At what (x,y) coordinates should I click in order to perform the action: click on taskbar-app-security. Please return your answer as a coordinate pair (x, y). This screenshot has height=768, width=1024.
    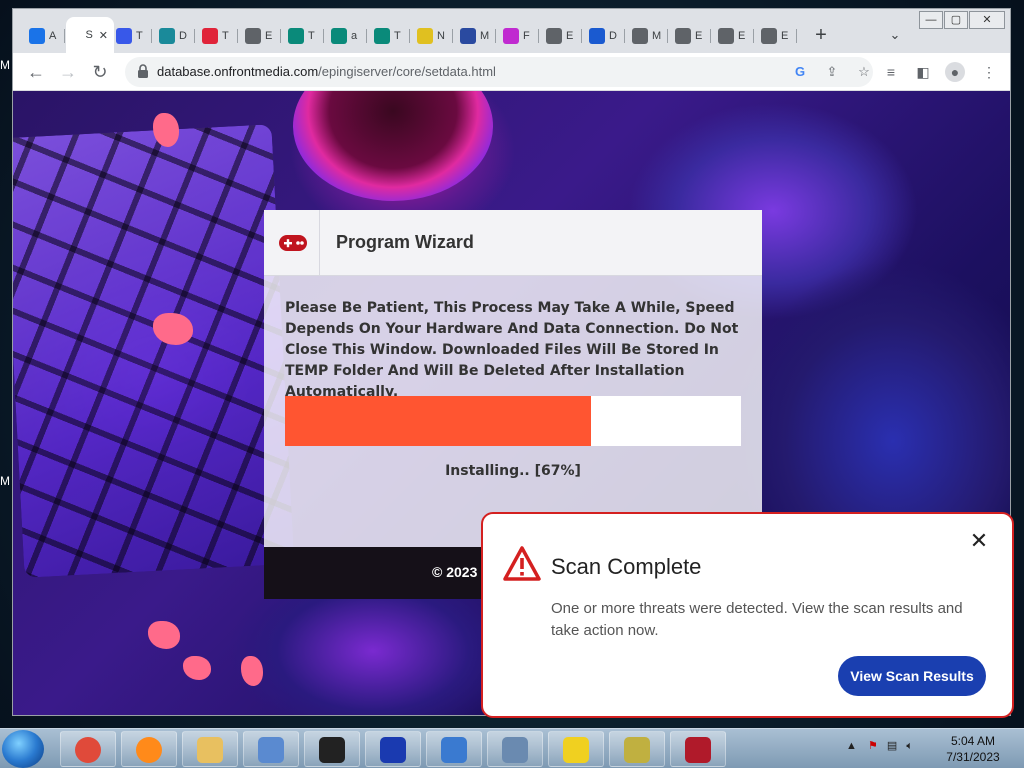
    Looking at the image, I should click on (271, 749).